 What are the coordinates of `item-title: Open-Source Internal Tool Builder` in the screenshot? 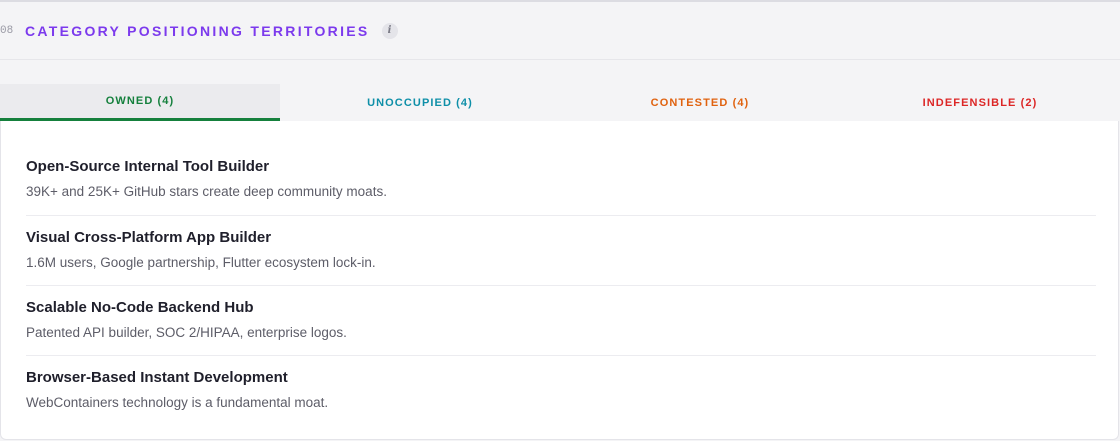 It's located at (148, 166).